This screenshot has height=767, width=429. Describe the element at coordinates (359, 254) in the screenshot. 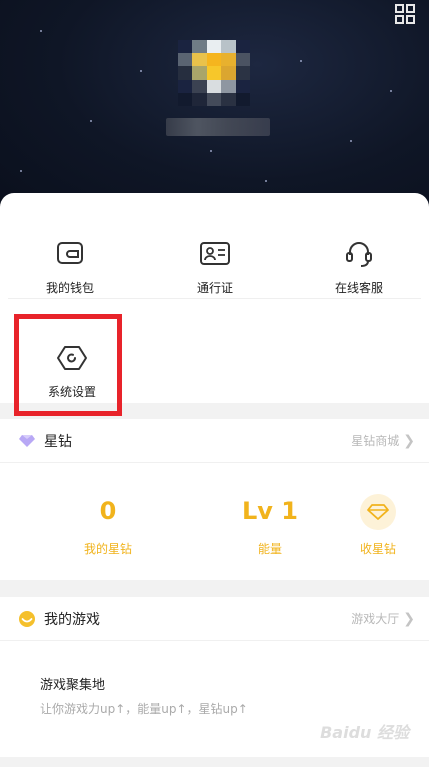

I see `headset-icon` at that location.